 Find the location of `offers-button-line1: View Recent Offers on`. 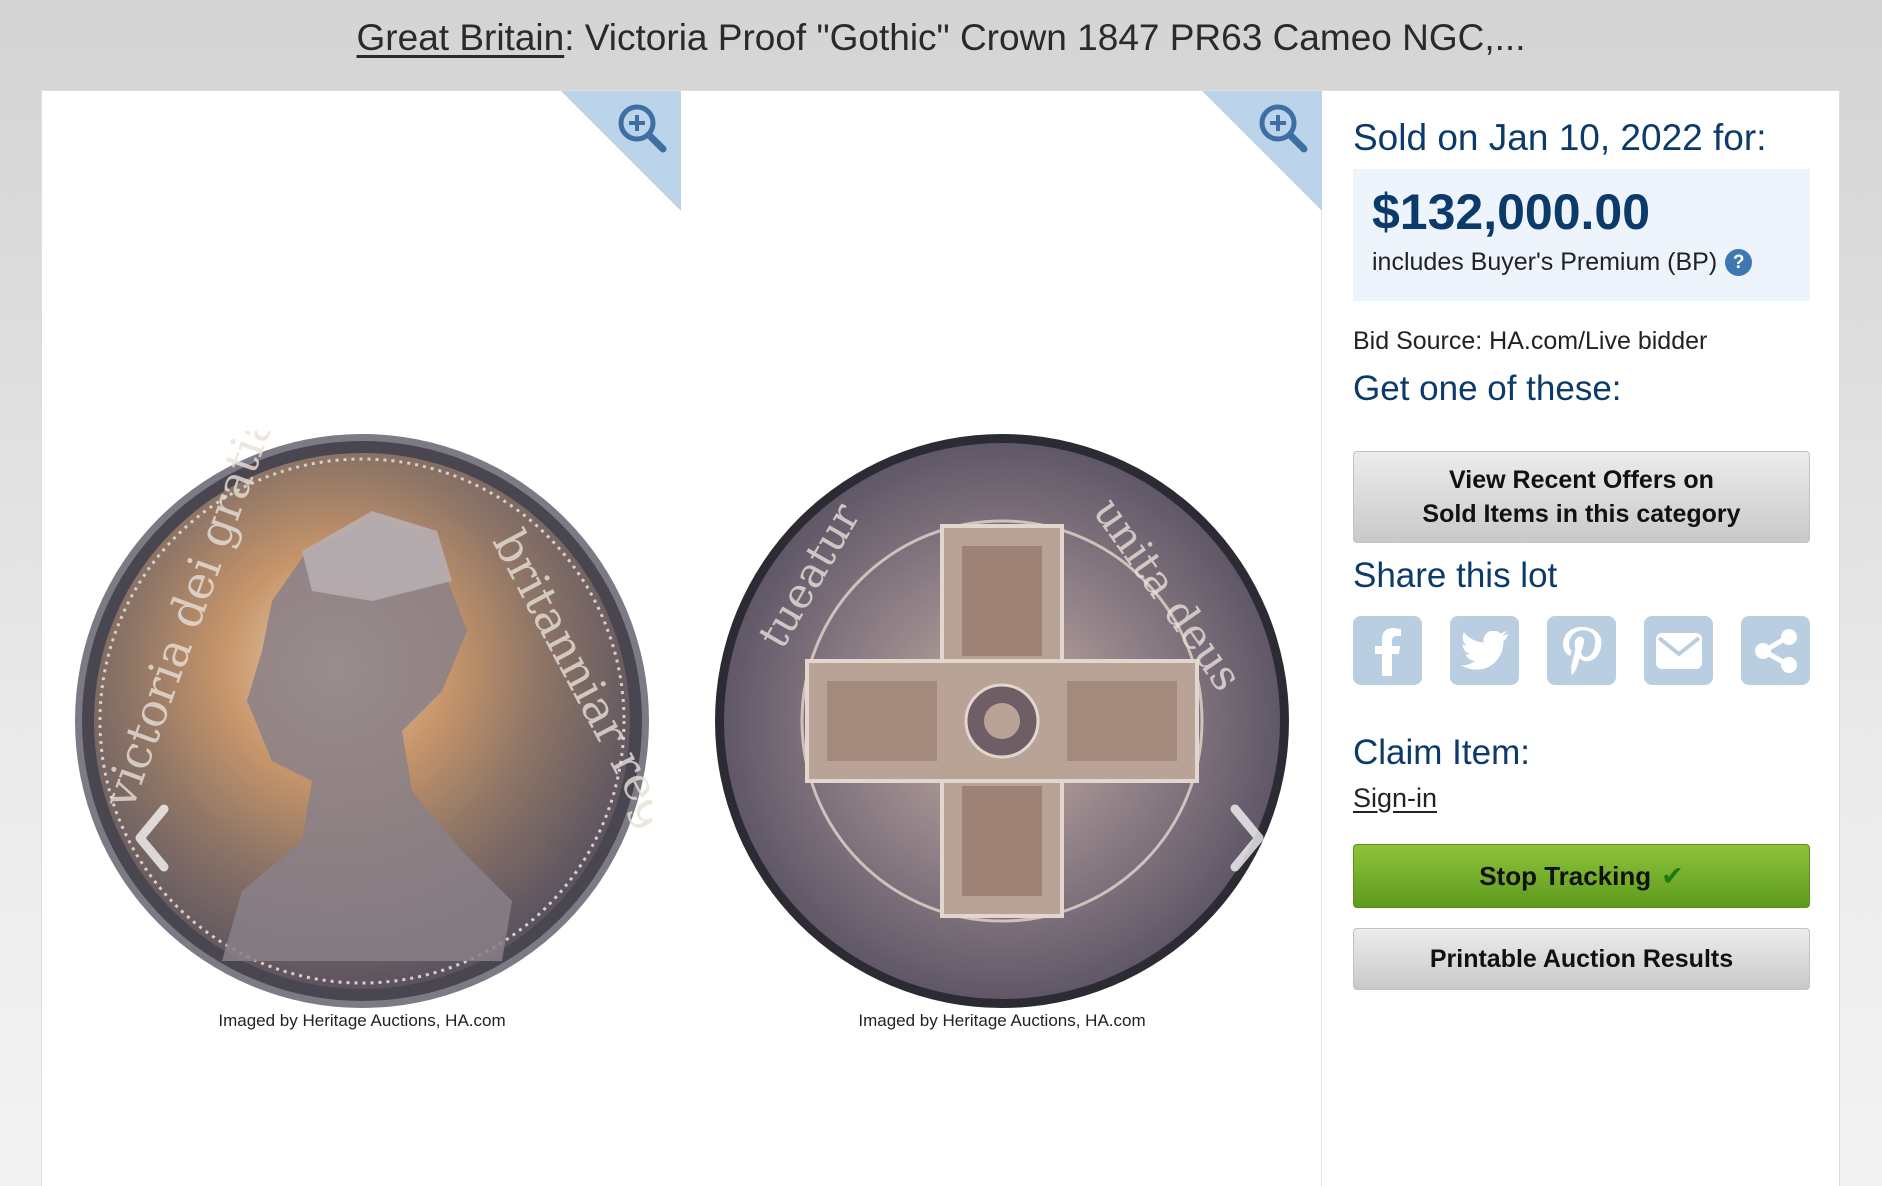

offers-button-line1: View Recent Offers on is located at coordinates (1581, 480).